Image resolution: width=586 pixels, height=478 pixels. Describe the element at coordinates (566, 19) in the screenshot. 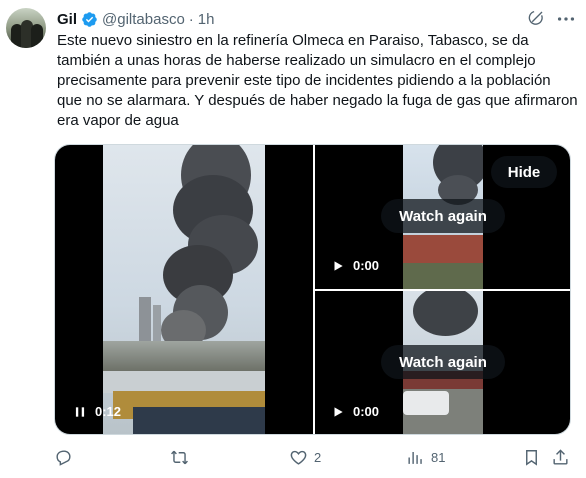

I see `more-options-icon` at that location.